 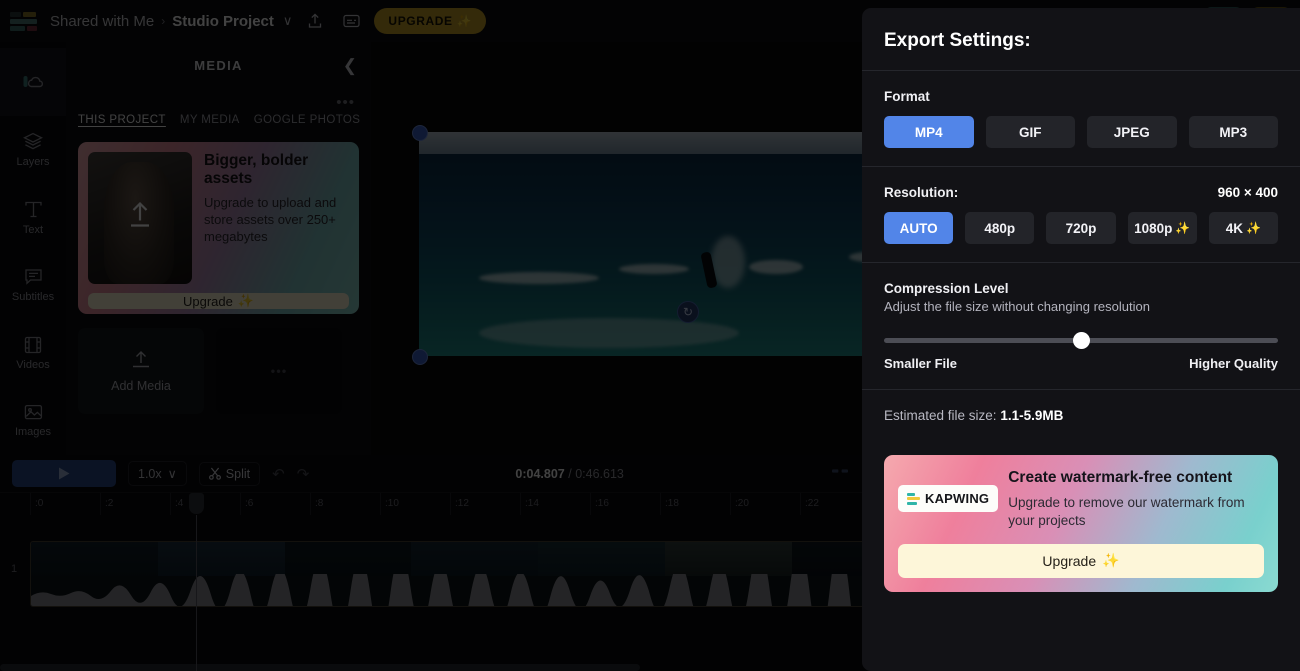 I want to click on chevron-down-icon: ∨, so click(x=288, y=21).